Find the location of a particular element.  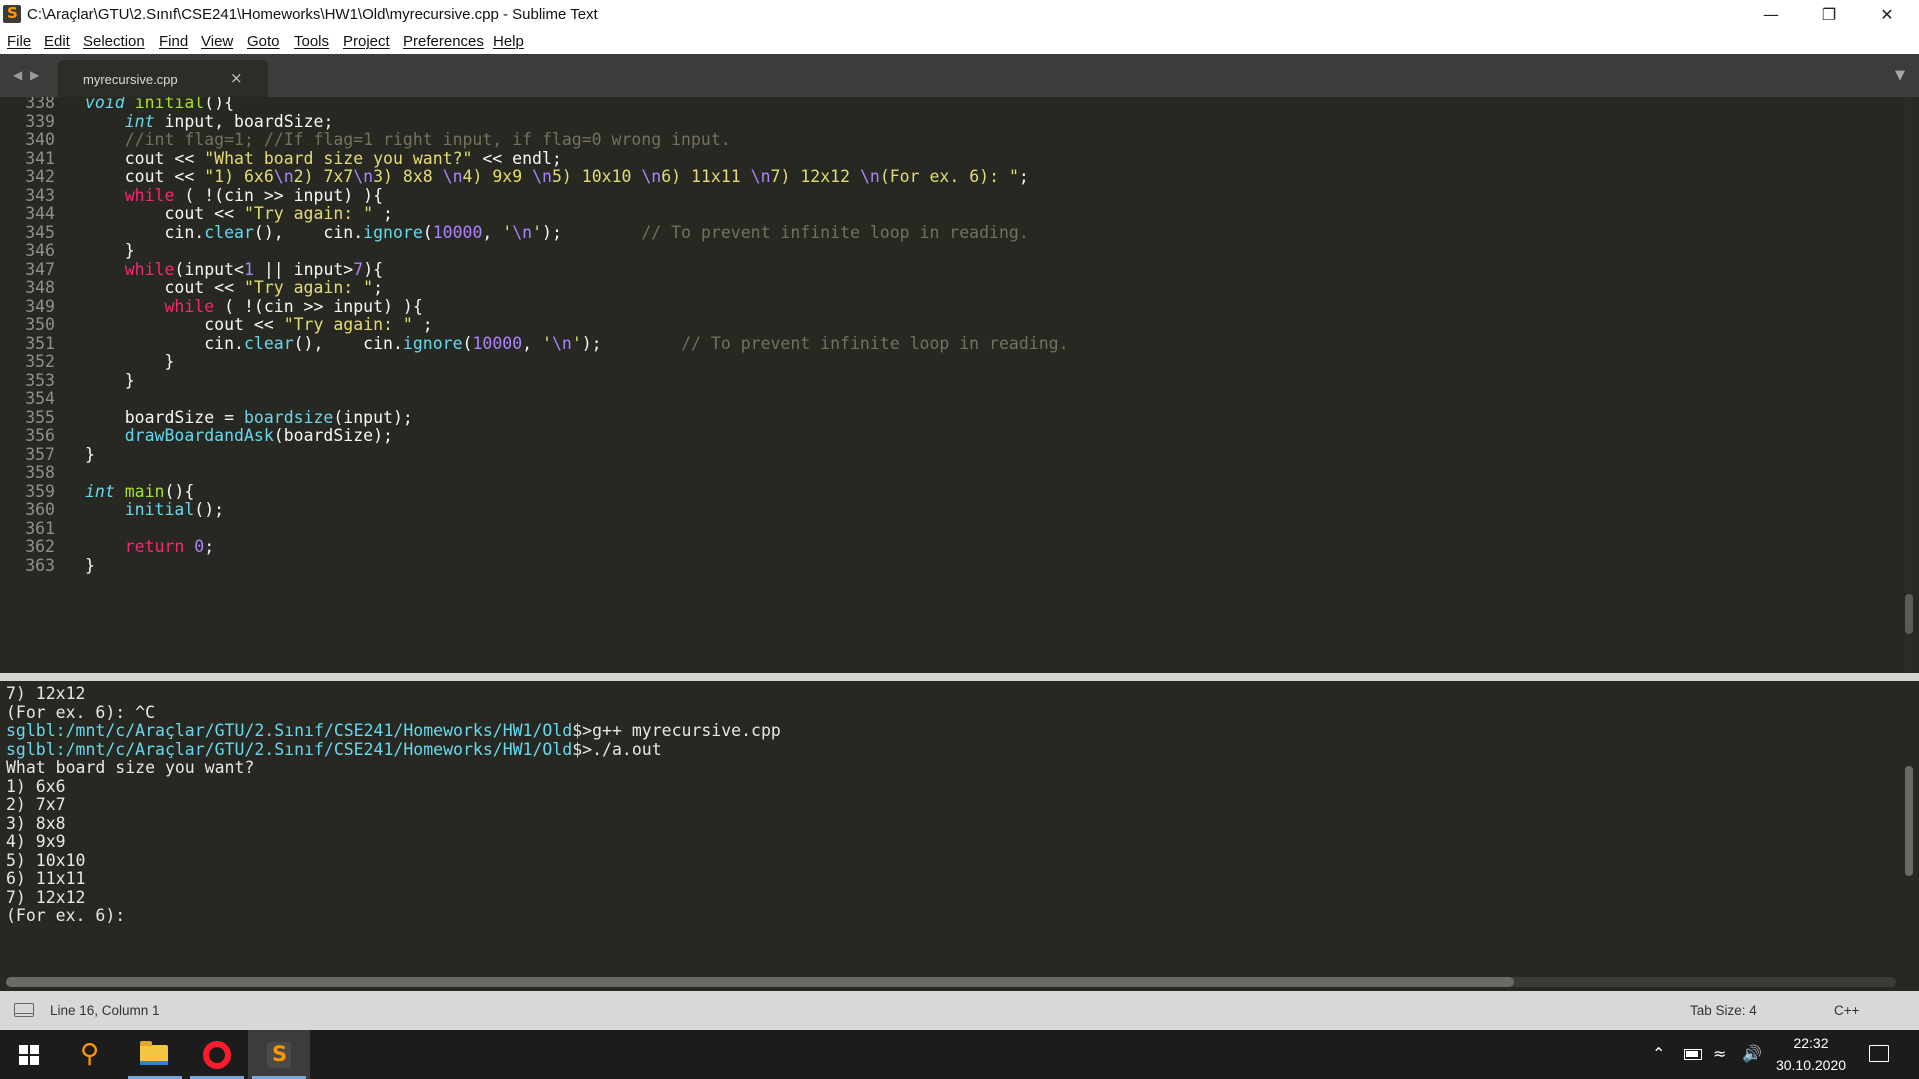

code-token: cin. is located at coordinates (164, 343).